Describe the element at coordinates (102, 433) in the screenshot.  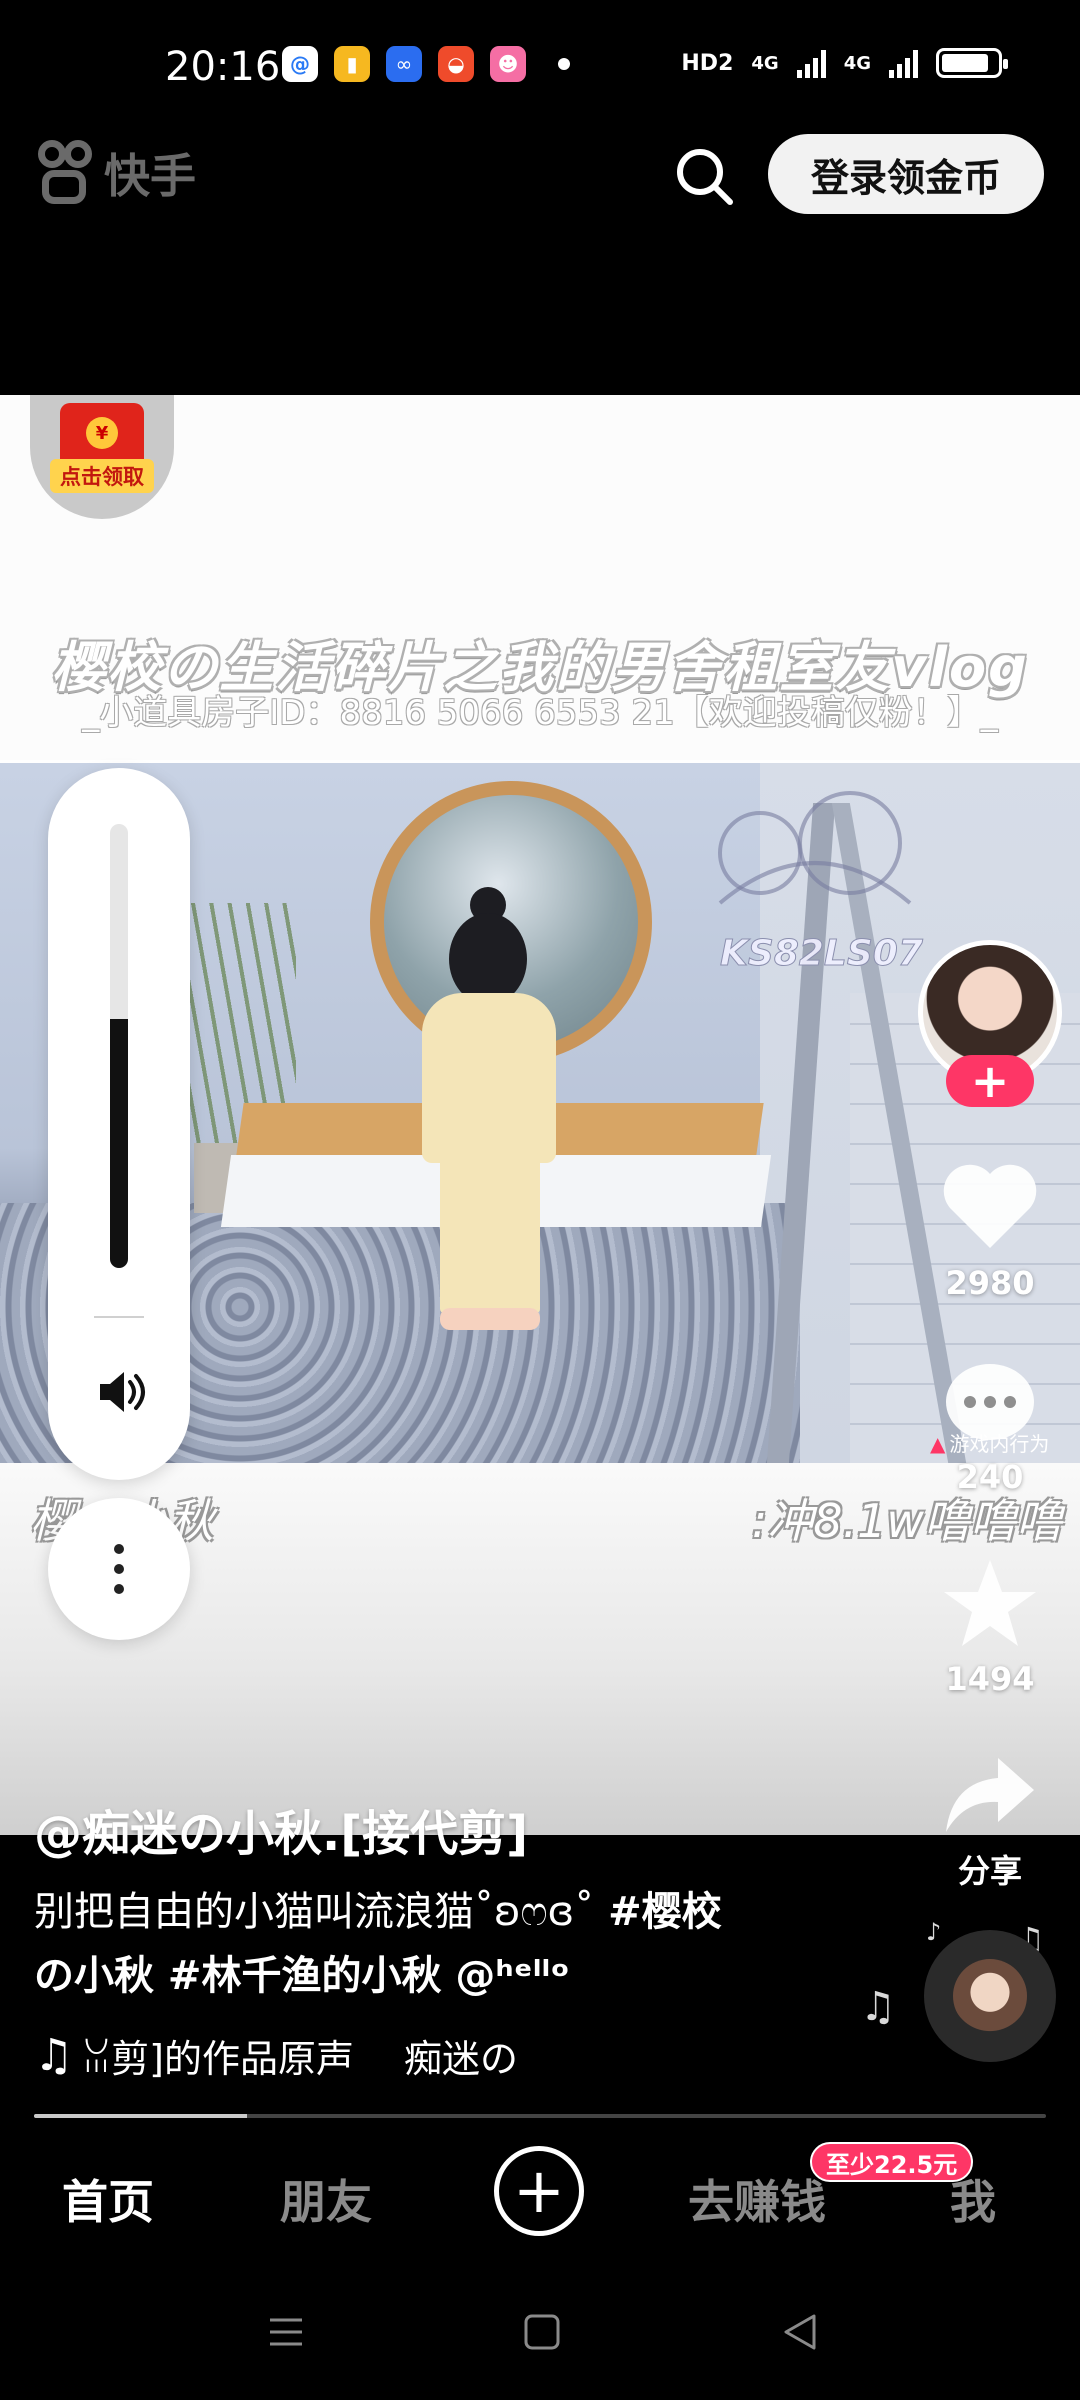
I see `coin-icon: ¥` at that location.